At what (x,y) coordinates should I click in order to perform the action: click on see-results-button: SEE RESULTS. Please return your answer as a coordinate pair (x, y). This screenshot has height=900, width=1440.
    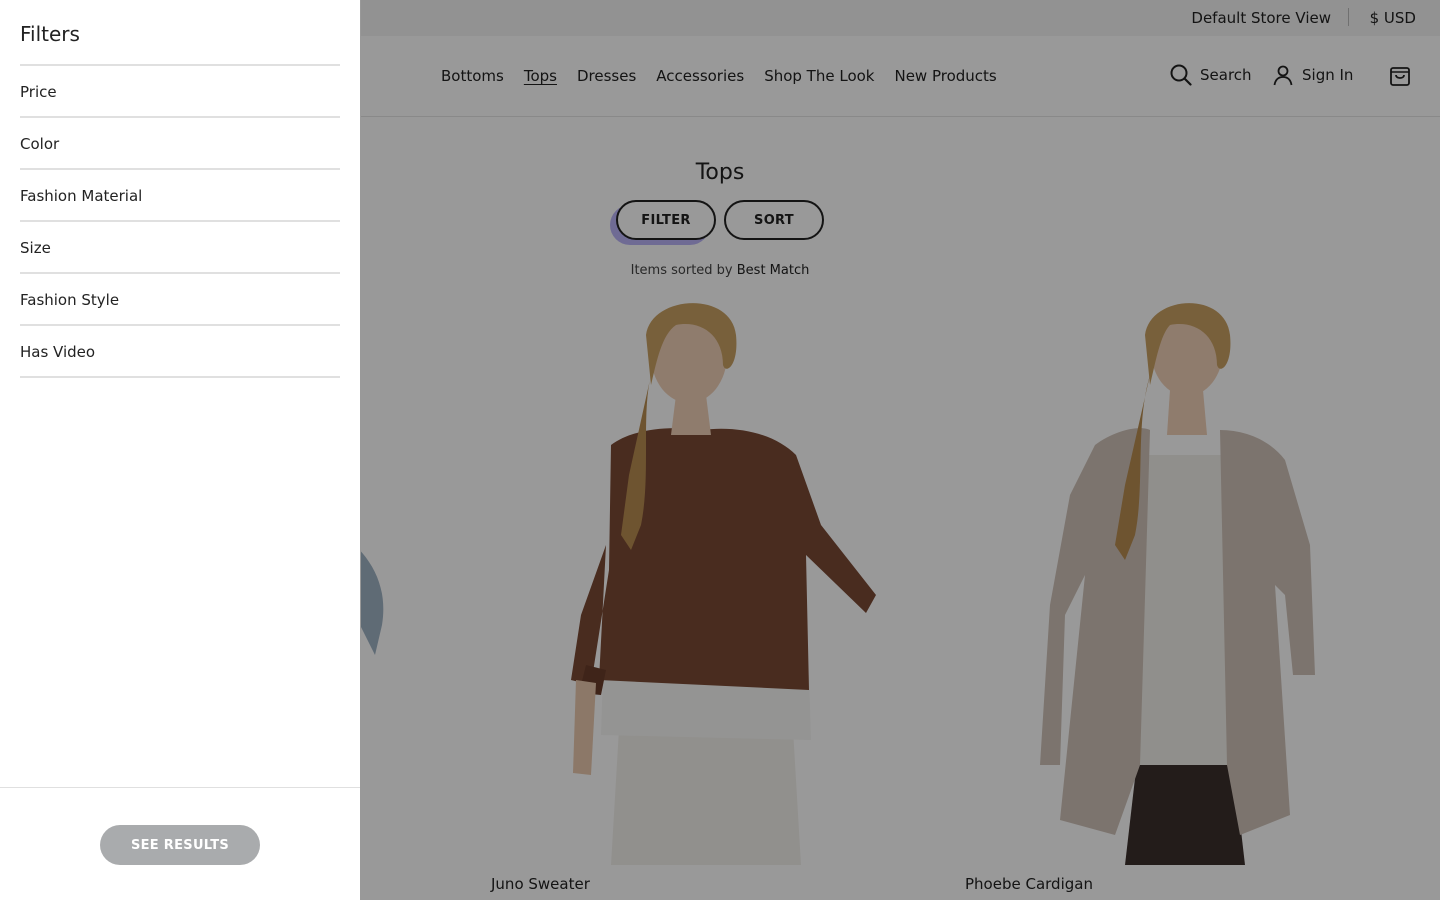
    Looking at the image, I should click on (180, 845).